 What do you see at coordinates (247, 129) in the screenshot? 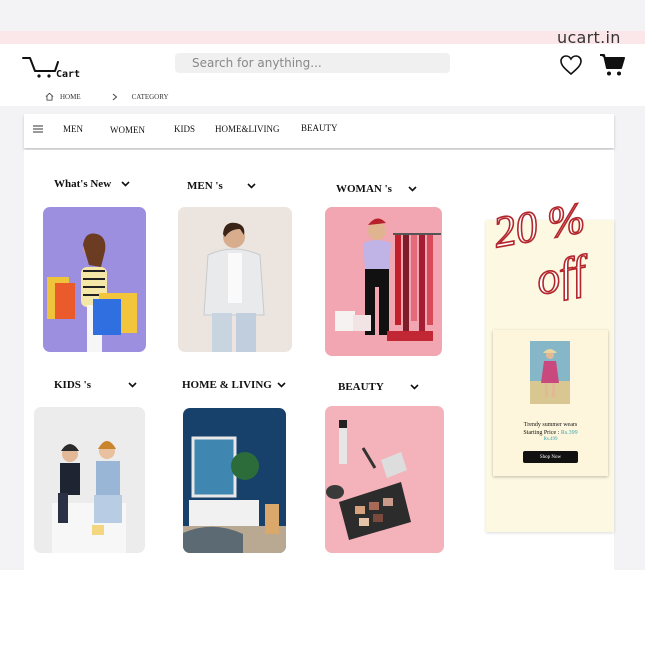
I see `nav-item-home-living: HOME&LIVING` at bounding box center [247, 129].